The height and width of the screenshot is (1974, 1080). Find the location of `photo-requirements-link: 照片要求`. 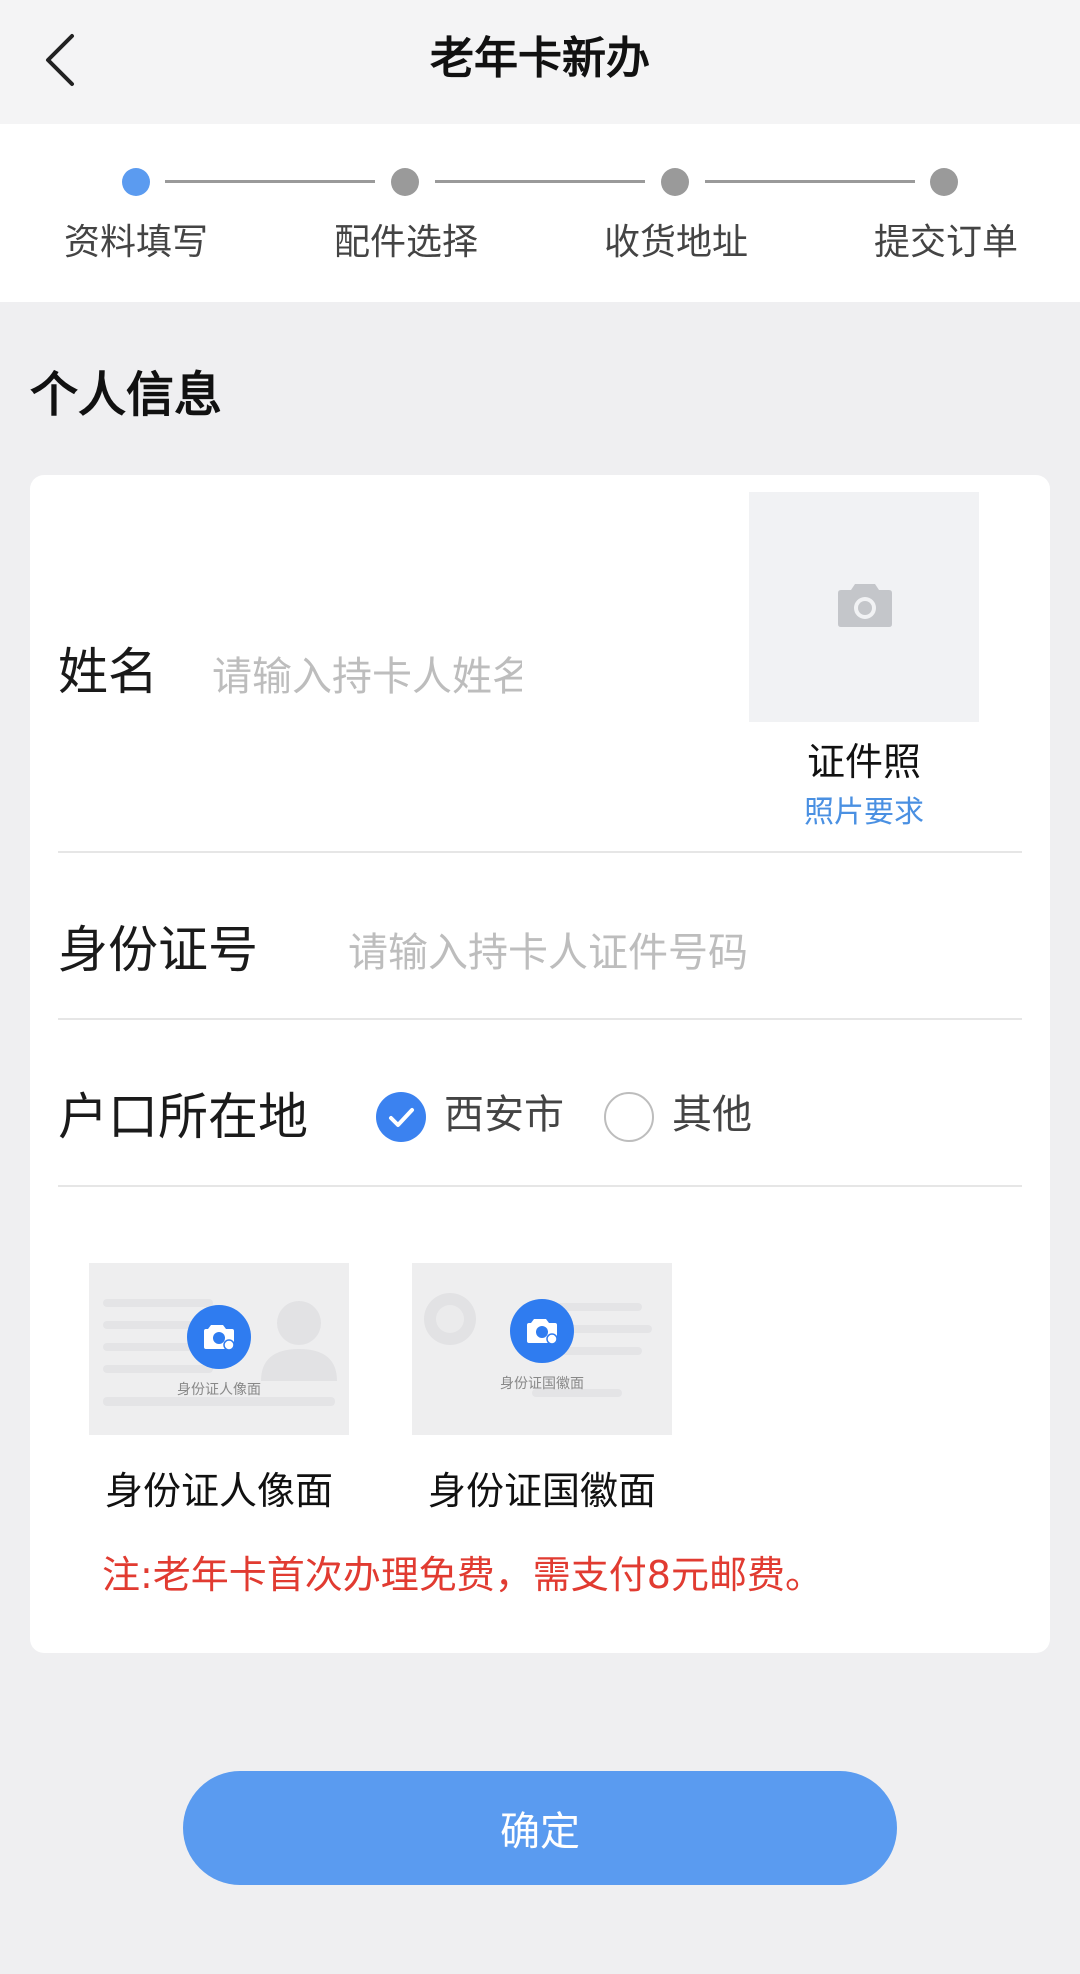

photo-requirements-link: 照片要求 is located at coordinates (864, 813).